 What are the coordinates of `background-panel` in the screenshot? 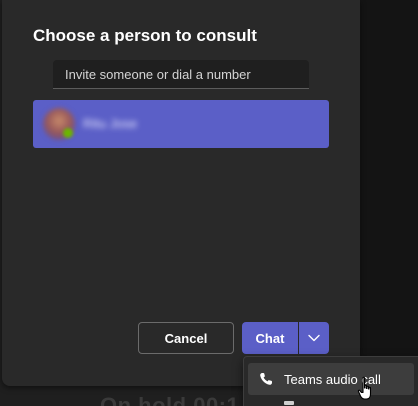 It's located at (389, 203).